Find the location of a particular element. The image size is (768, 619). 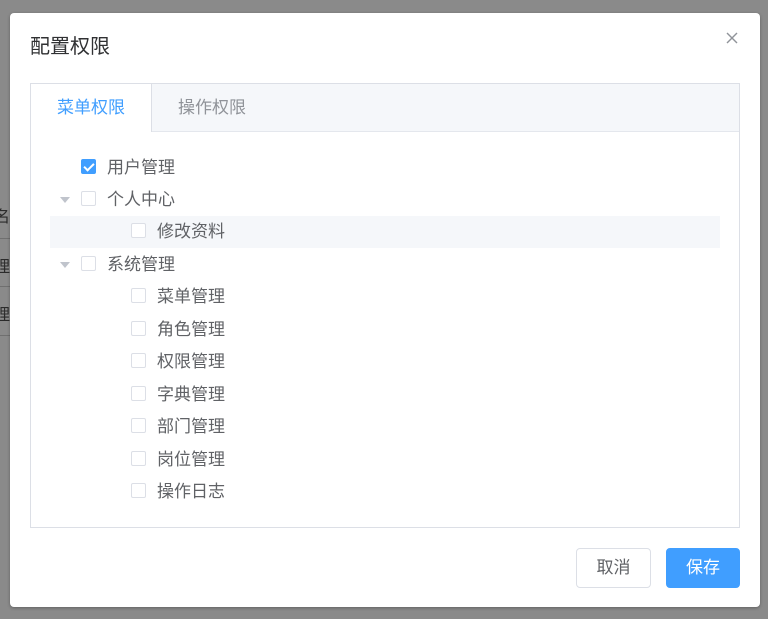

tab-menu-permission: 菜单权限 is located at coordinates (91, 108).